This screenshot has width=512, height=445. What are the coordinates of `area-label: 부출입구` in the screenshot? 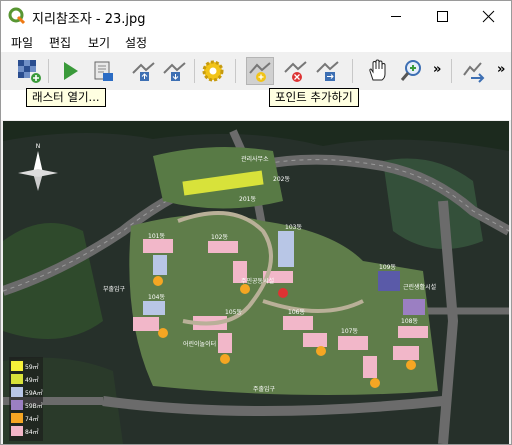 It's located at (114, 289).